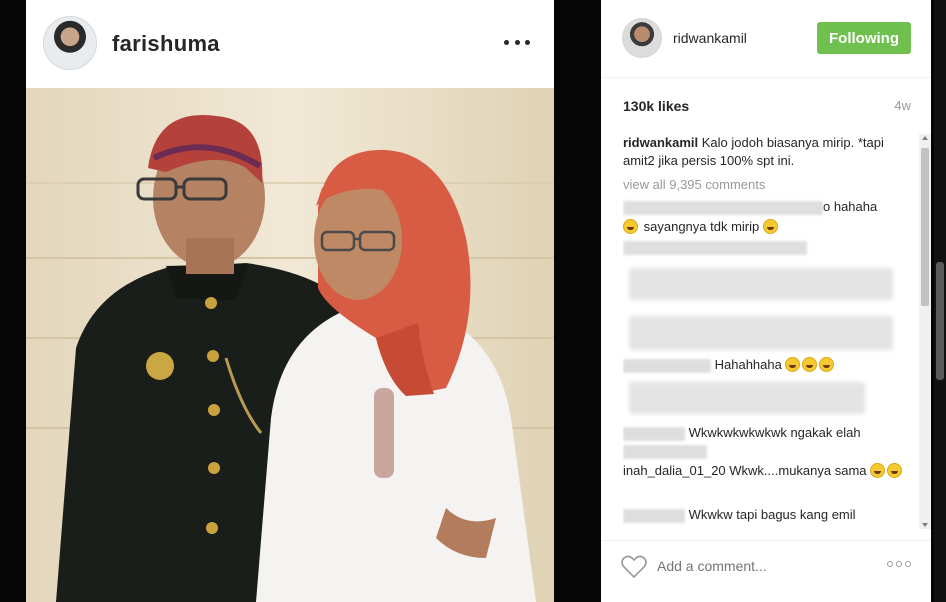 The width and height of the screenshot is (946, 602). I want to click on page-scrollbar, so click(940, 301).